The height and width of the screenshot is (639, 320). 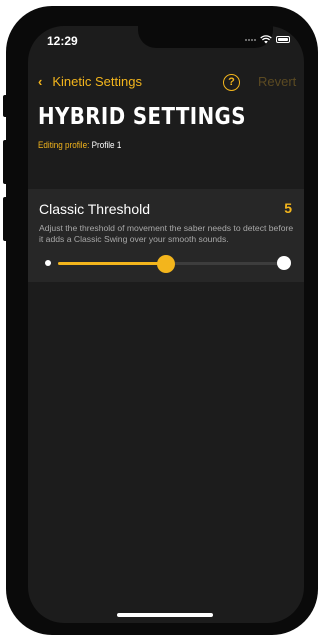 I want to click on help-icon: ?, so click(x=231, y=82).